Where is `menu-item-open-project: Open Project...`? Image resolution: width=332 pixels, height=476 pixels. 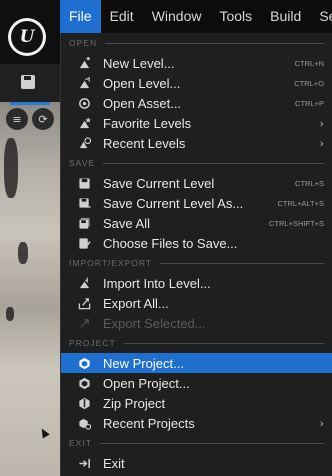
menu-item-open-project: Open Project... is located at coordinates (196, 383).